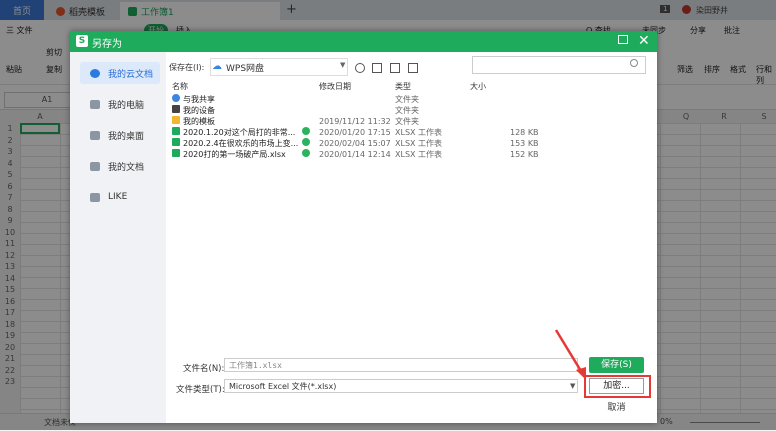 The image size is (776, 431). What do you see at coordinates (126, 136) in the screenshot?
I see `sidebar-item-label: 我的桌面` at bounding box center [126, 136].